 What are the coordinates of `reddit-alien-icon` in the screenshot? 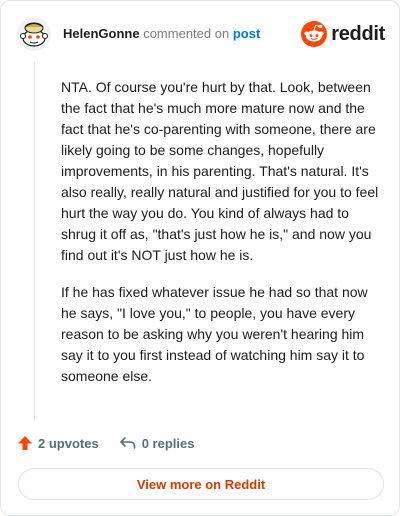 It's located at (314, 34).